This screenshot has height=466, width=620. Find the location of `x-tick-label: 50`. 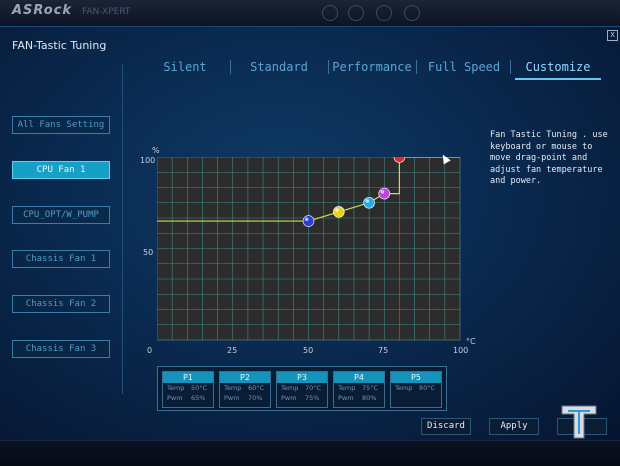

x-tick-label: 50 is located at coordinates (308, 350).